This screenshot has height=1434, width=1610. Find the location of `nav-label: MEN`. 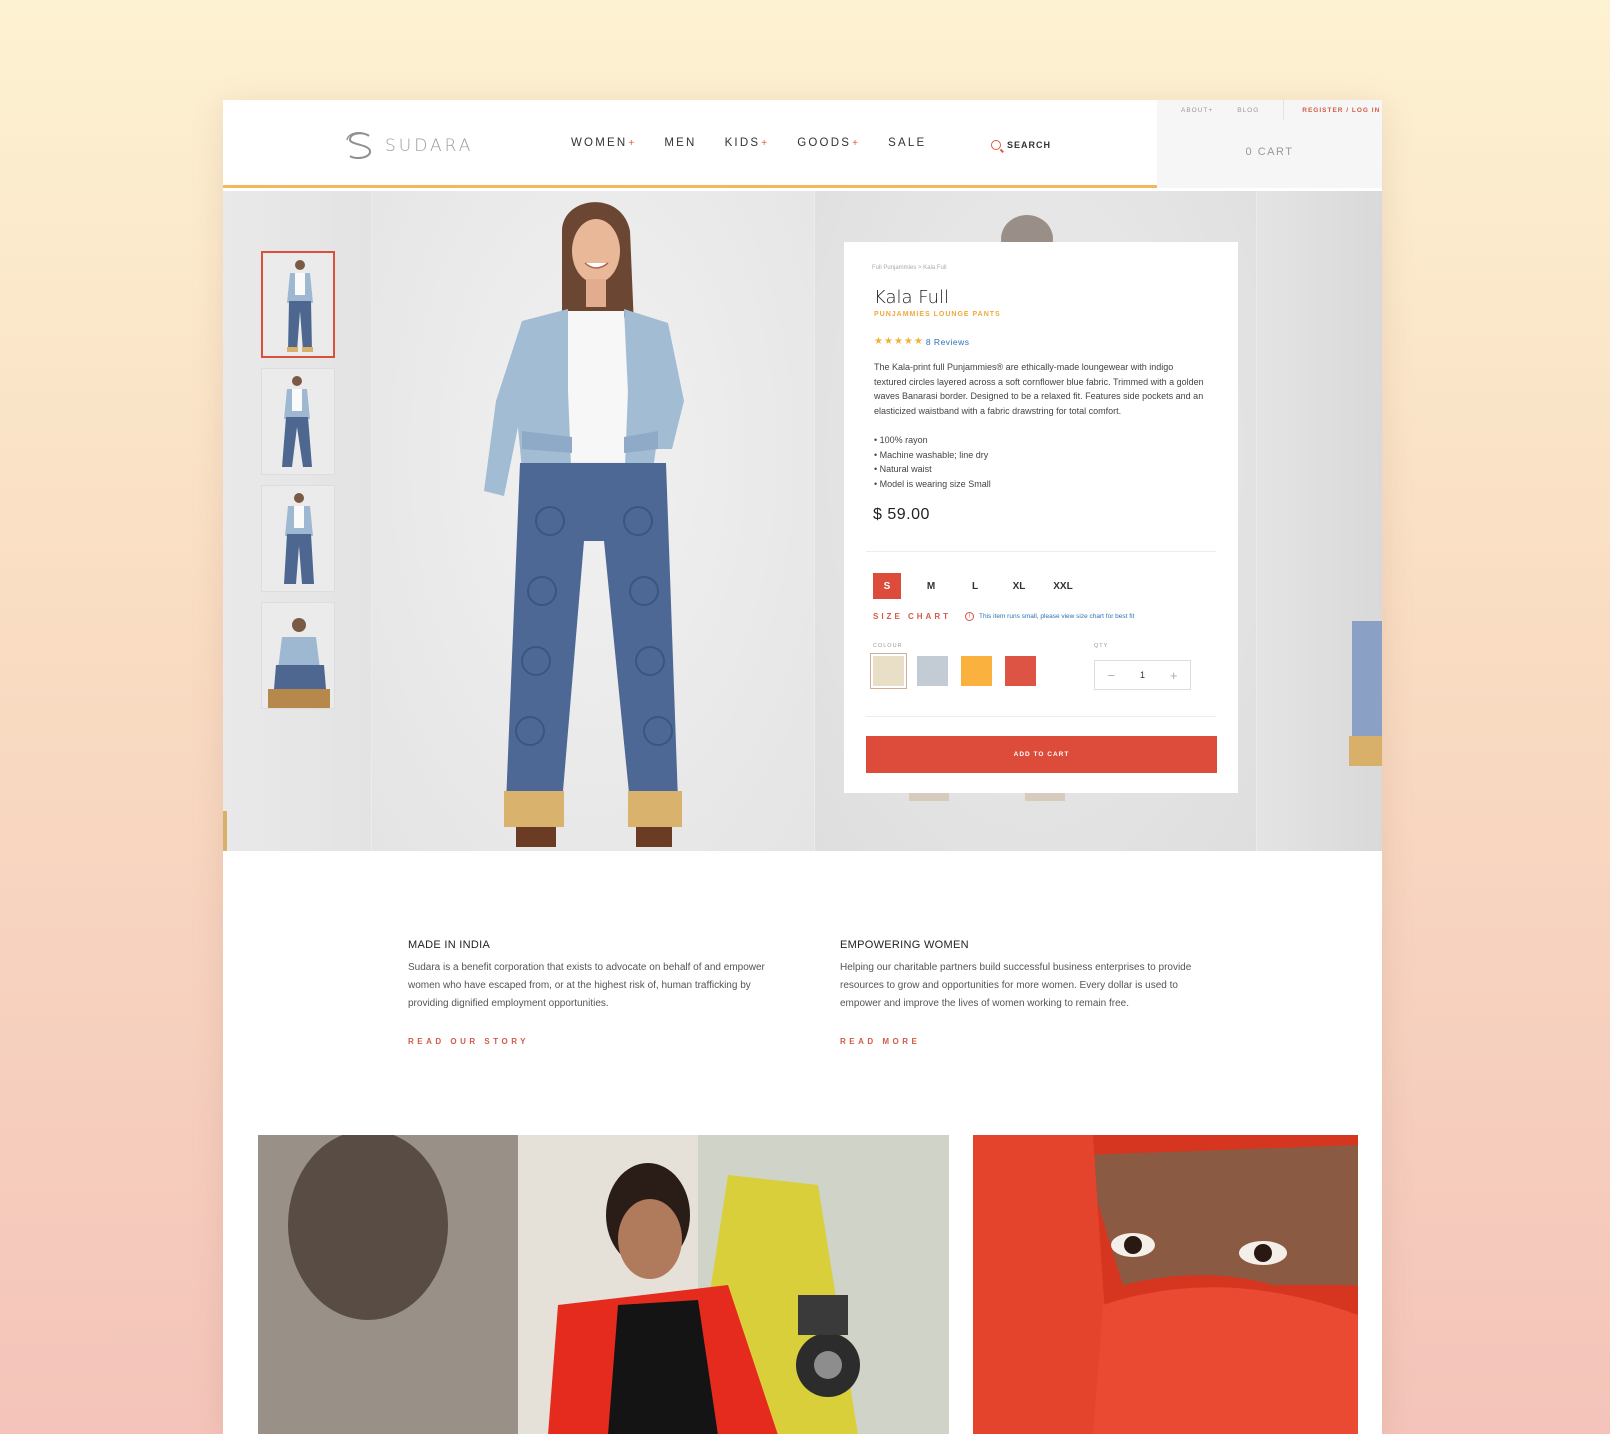

nav-label: MEN is located at coordinates (680, 143).